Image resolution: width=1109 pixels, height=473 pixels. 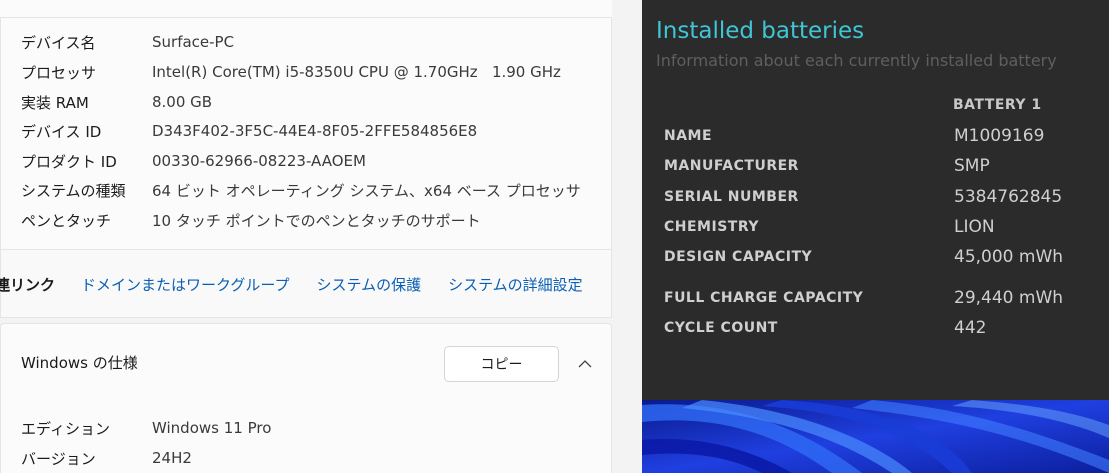 What do you see at coordinates (974, 227) in the screenshot?
I see `battery-value: LION` at bounding box center [974, 227].